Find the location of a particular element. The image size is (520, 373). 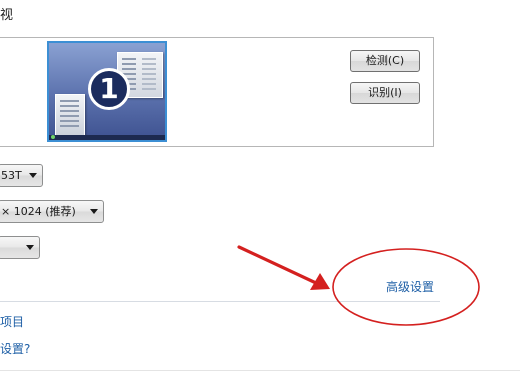

monitor-1-thumbnail: 1 is located at coordinates (107, 91).